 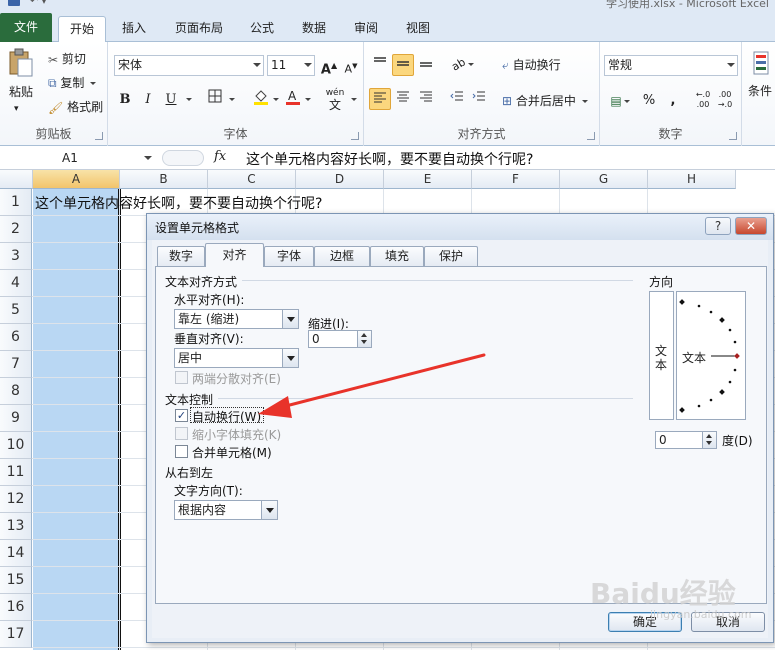 What do you see at coordinates (16, 553) in the screenshot?
I see `row-header-14: 14` at bounding box center [16, 553].